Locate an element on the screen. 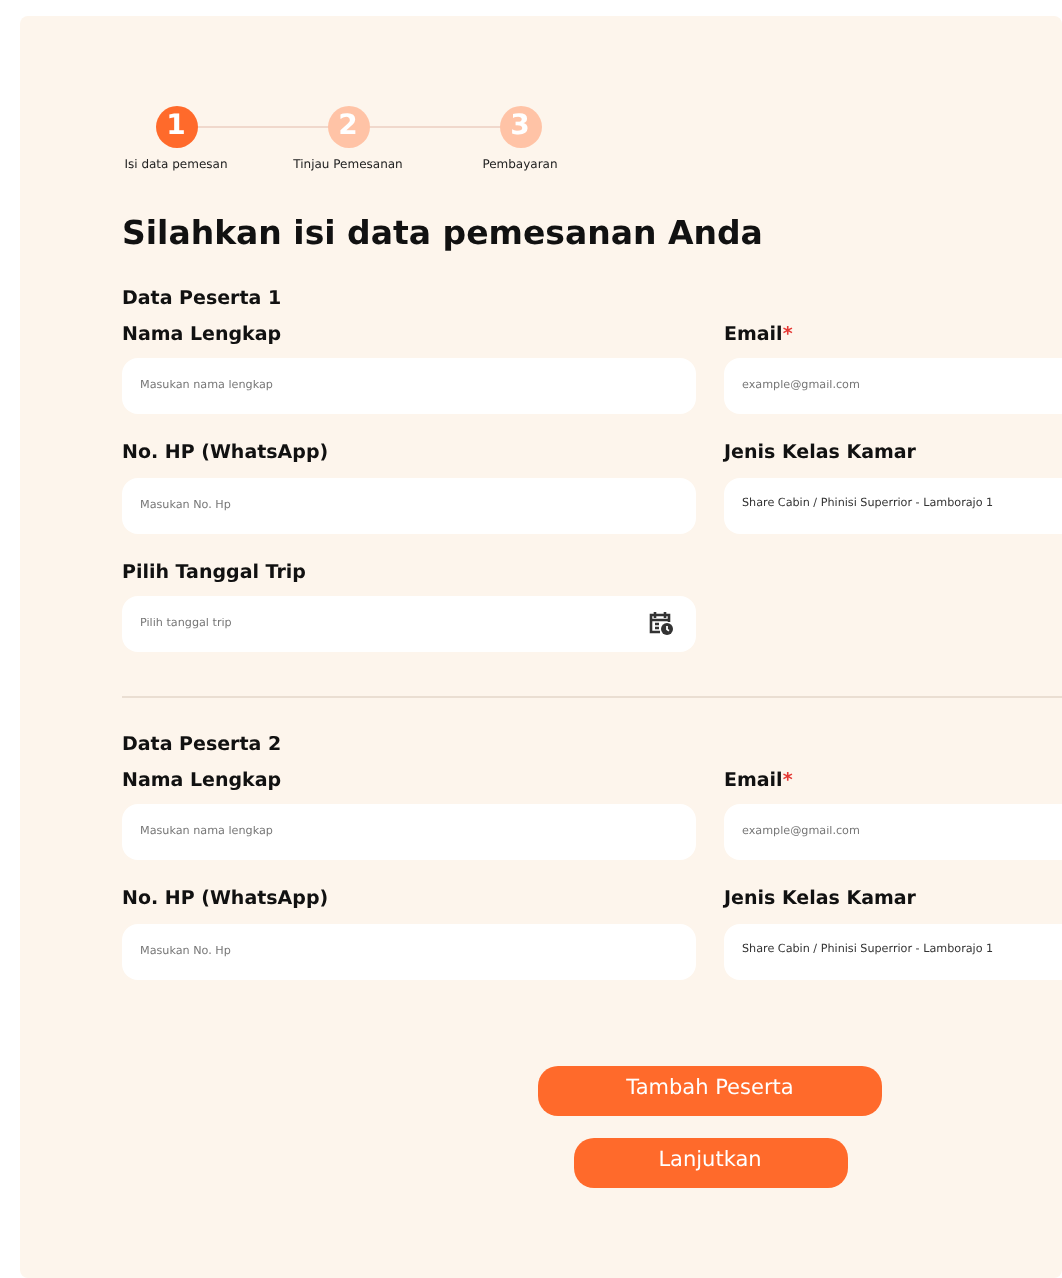  section-heading: Data Peserta 1 is located at coordinates (203, 299).